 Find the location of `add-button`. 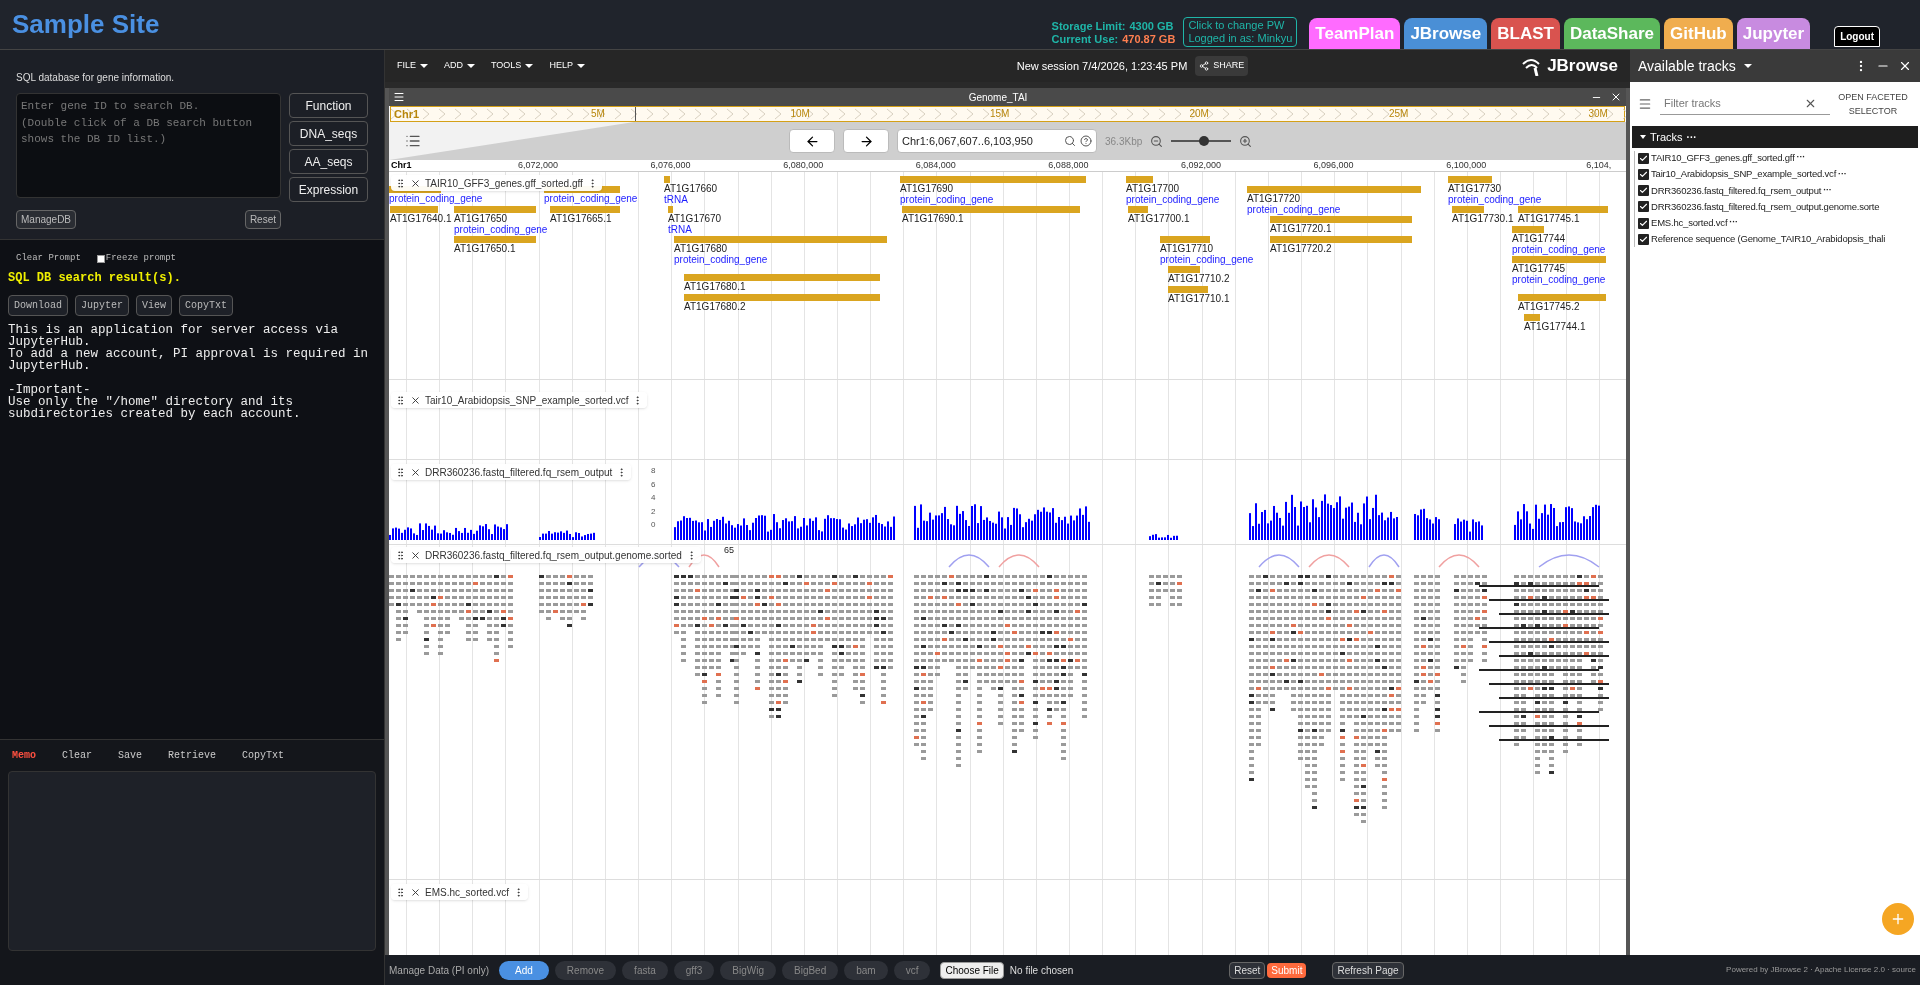

add-button is located at coordinates (1898, 919).